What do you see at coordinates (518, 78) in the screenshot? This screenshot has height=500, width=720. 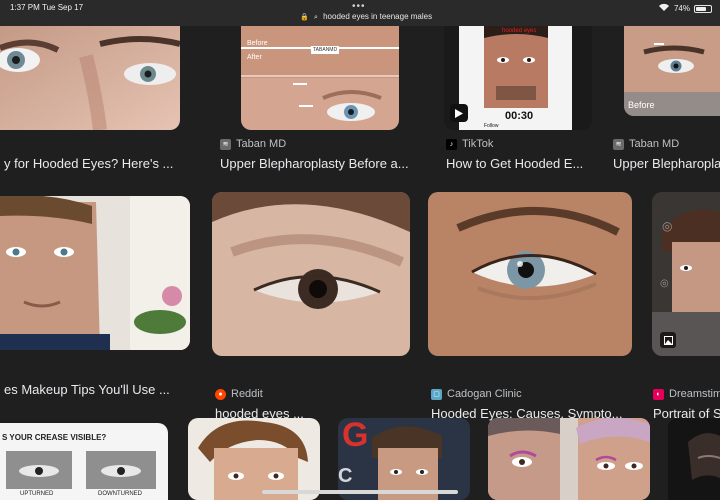 I see `result-thumbnail: hooded eyes 00:30 Follow` at bounding box center [518, 78].